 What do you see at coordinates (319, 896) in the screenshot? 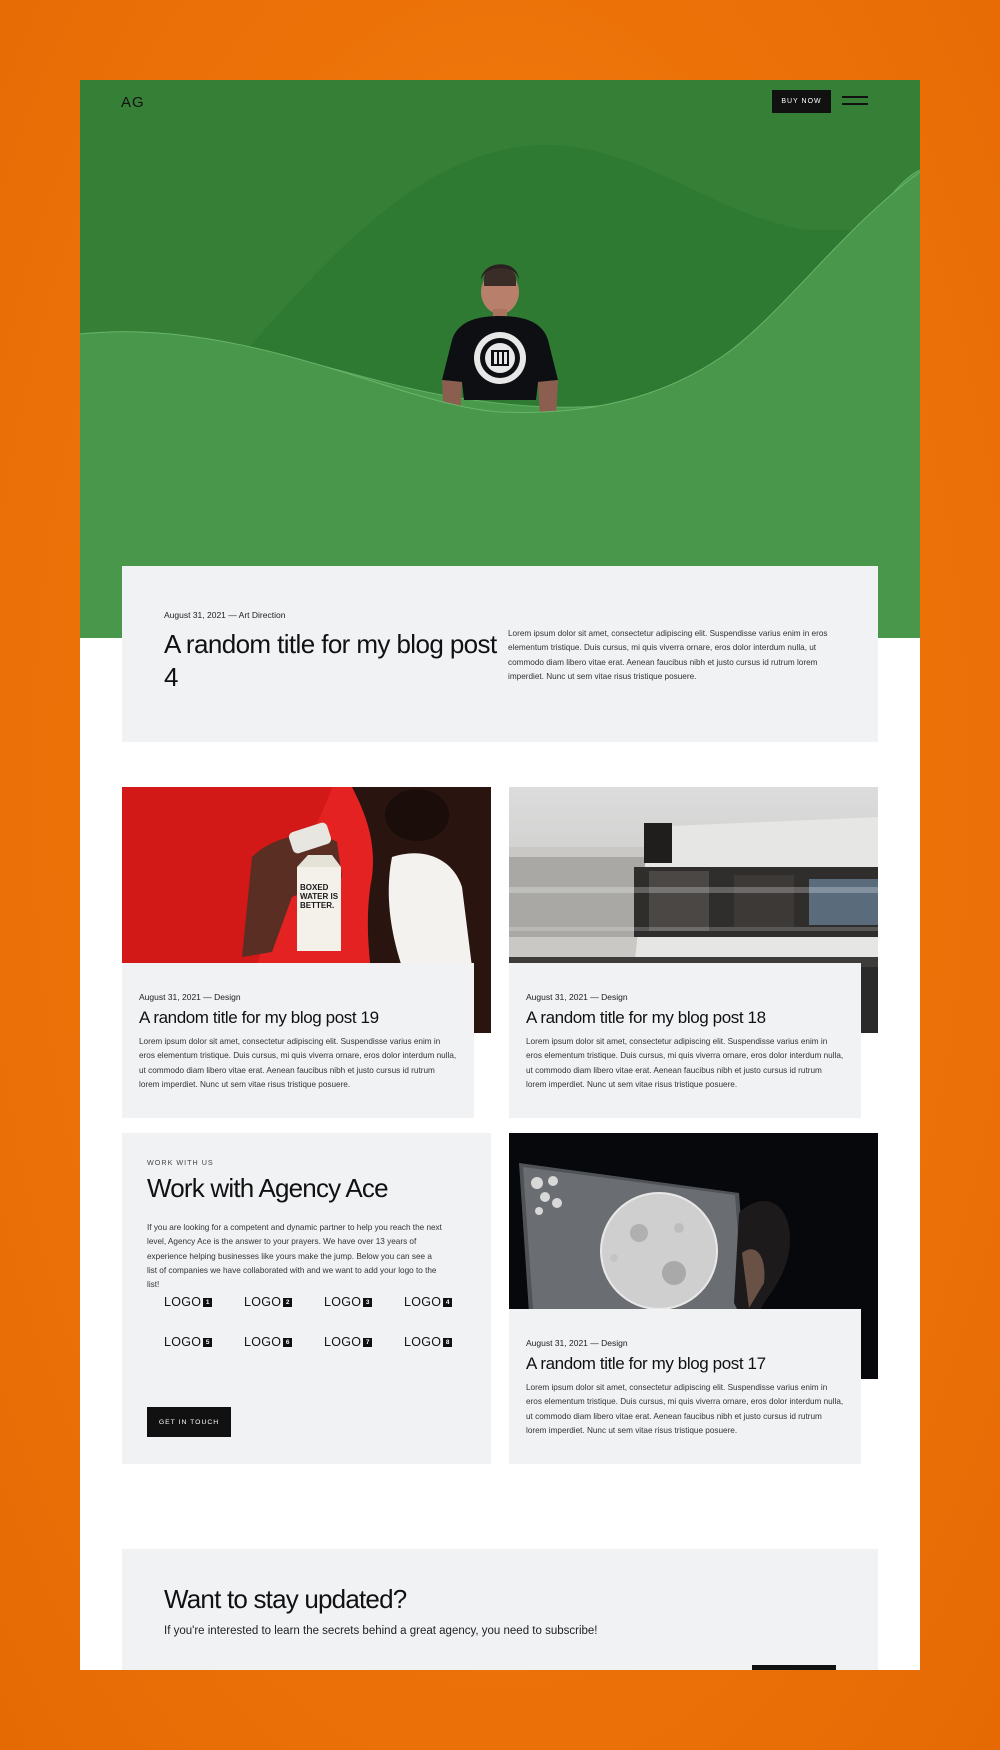
I see `carton-text: BOXED WATER IS BETTER.` at bounding box center [319, 896].